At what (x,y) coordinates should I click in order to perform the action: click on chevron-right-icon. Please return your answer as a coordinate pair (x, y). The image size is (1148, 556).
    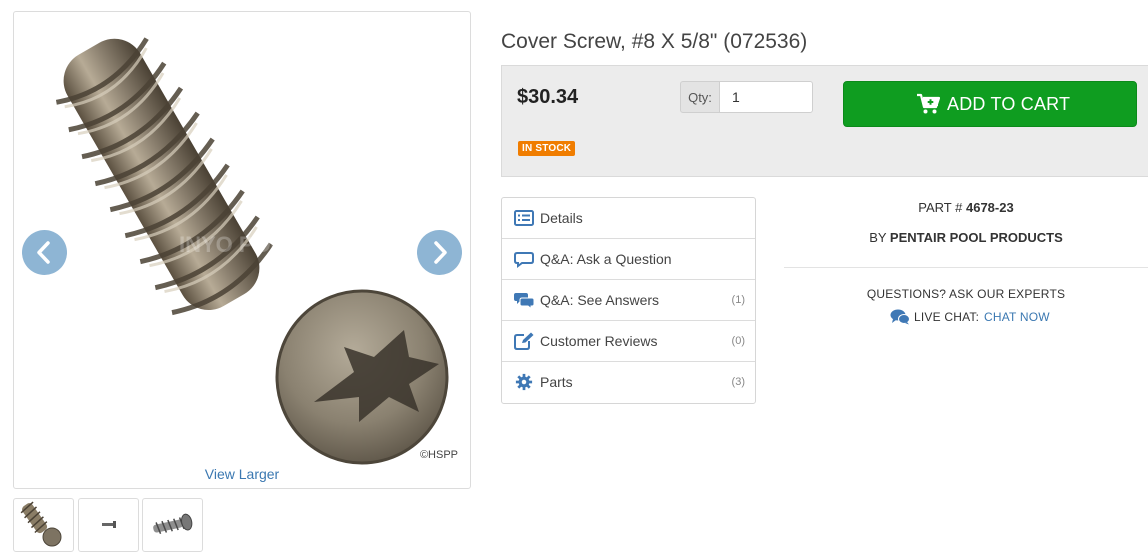
    Looking at the image, I should click on (440, 252).